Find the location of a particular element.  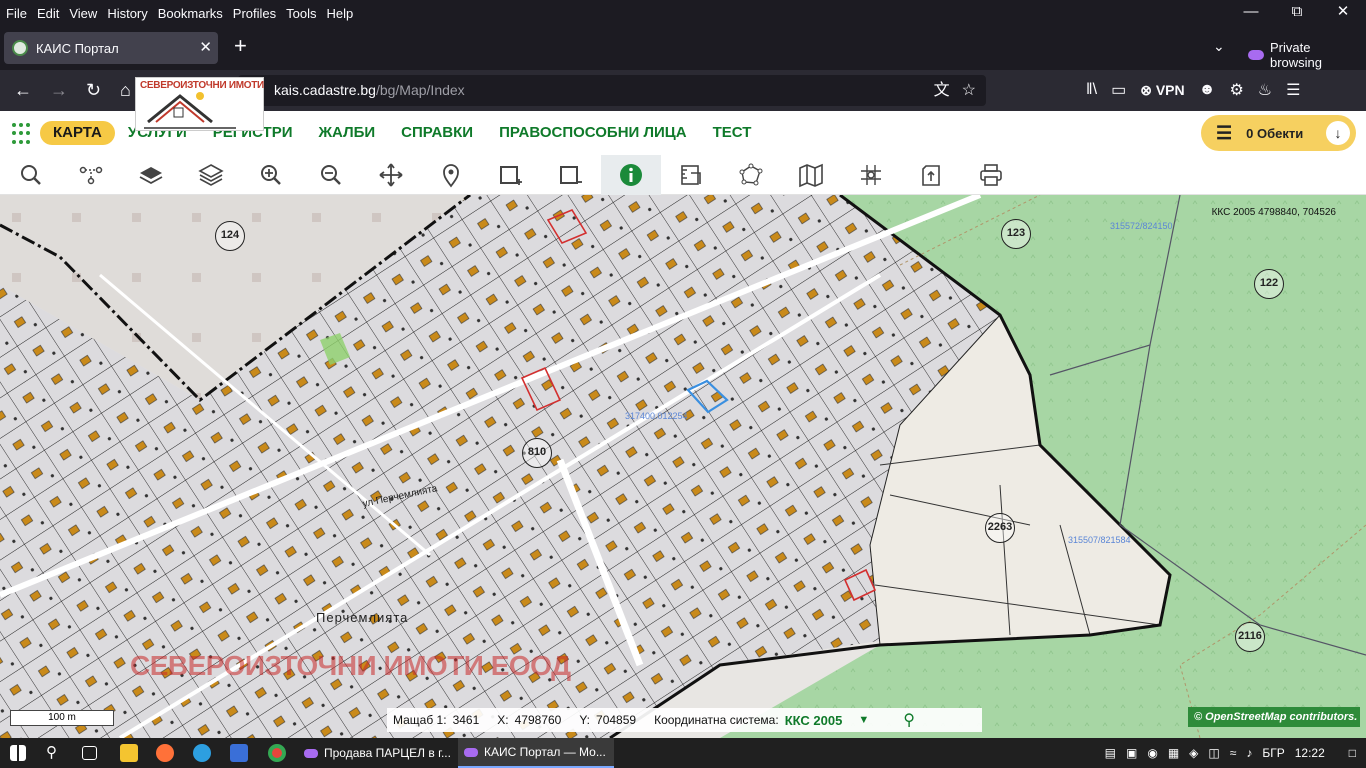

pan-icon is located at coordinates (391, 175).